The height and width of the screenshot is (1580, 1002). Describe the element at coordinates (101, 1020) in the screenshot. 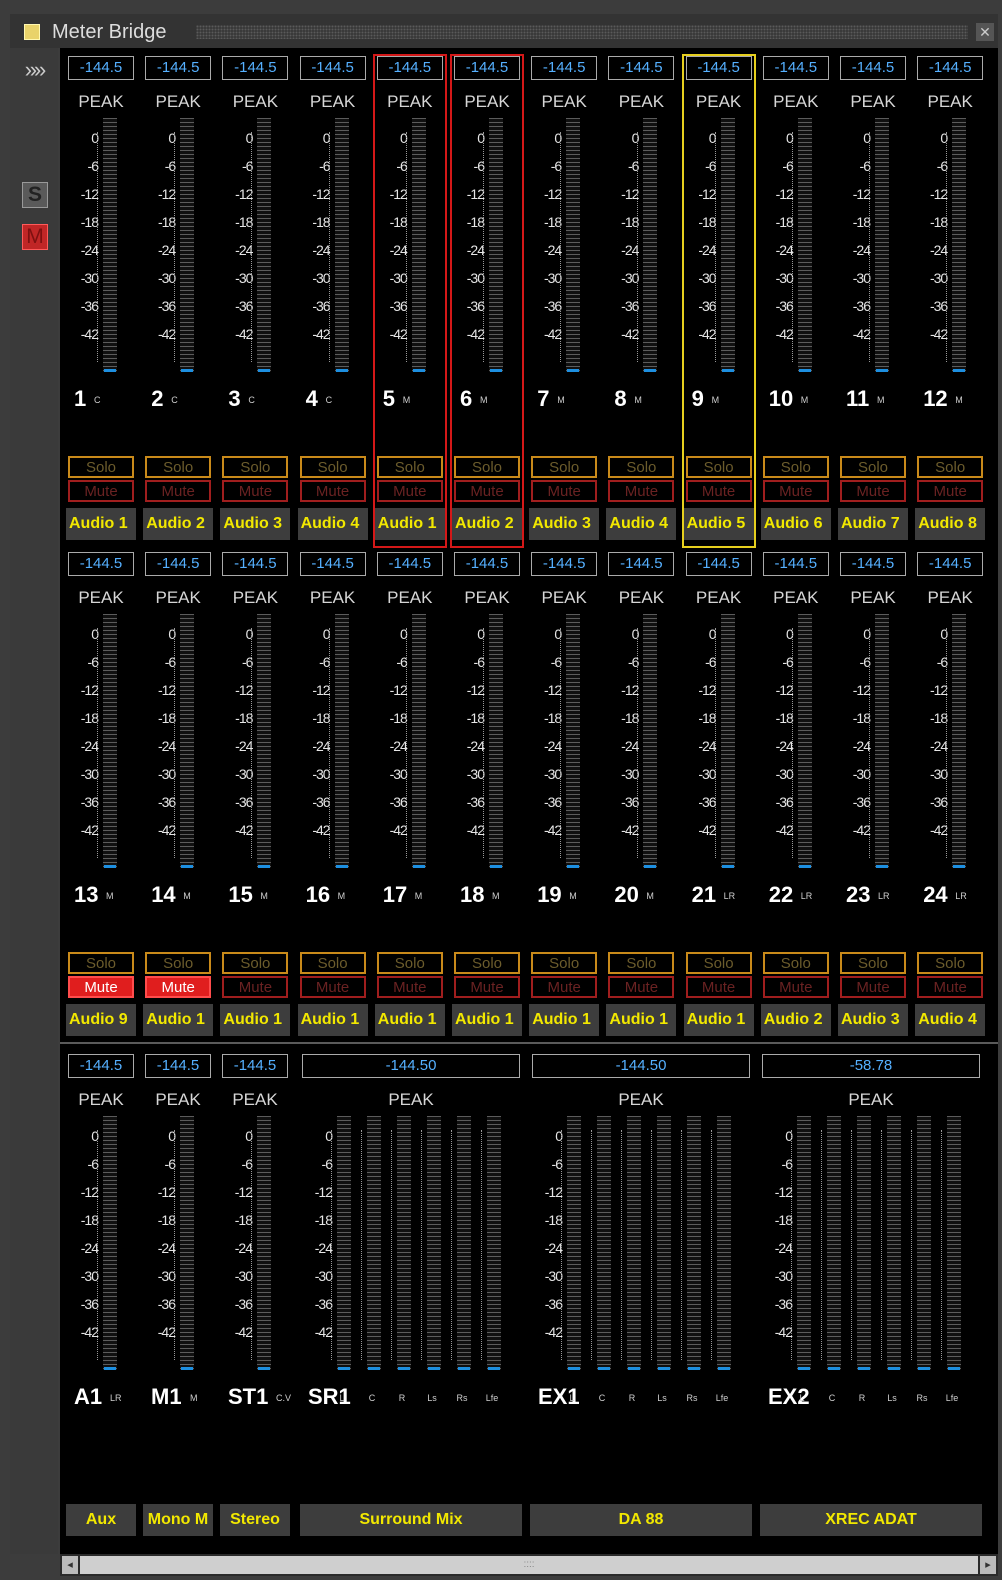

I see `channel-name: Audio 9` at that location.